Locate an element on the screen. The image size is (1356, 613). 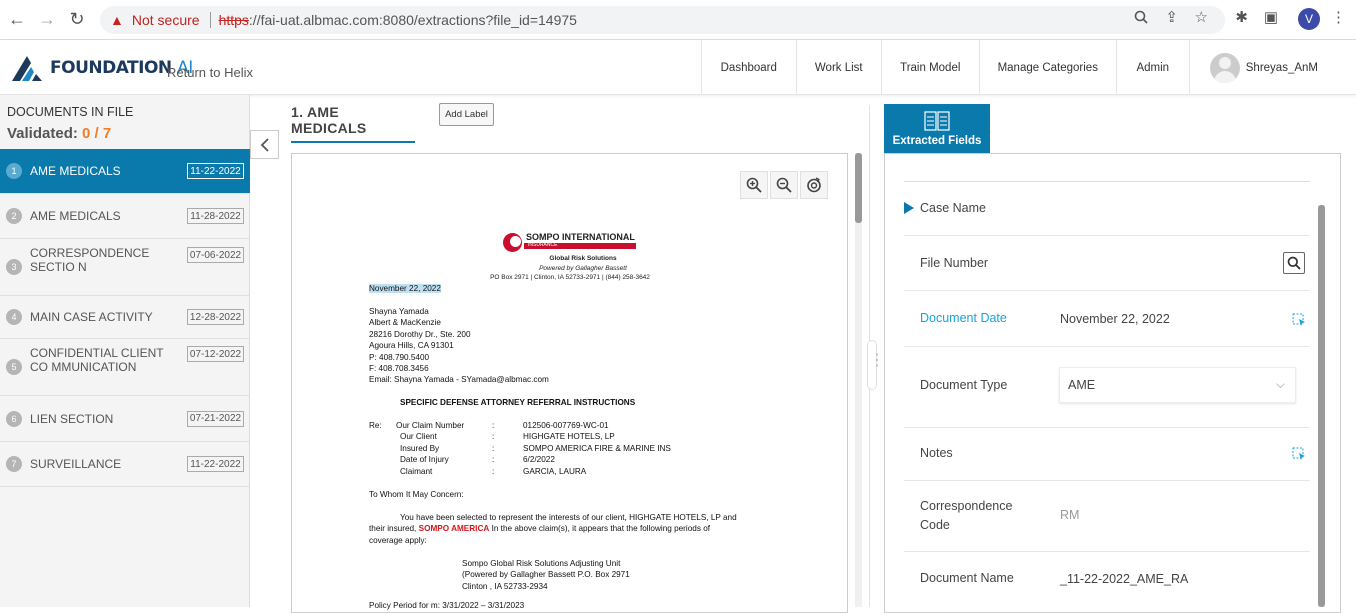
logo: FOUNDATION AI is located at coordinates (101, 68).